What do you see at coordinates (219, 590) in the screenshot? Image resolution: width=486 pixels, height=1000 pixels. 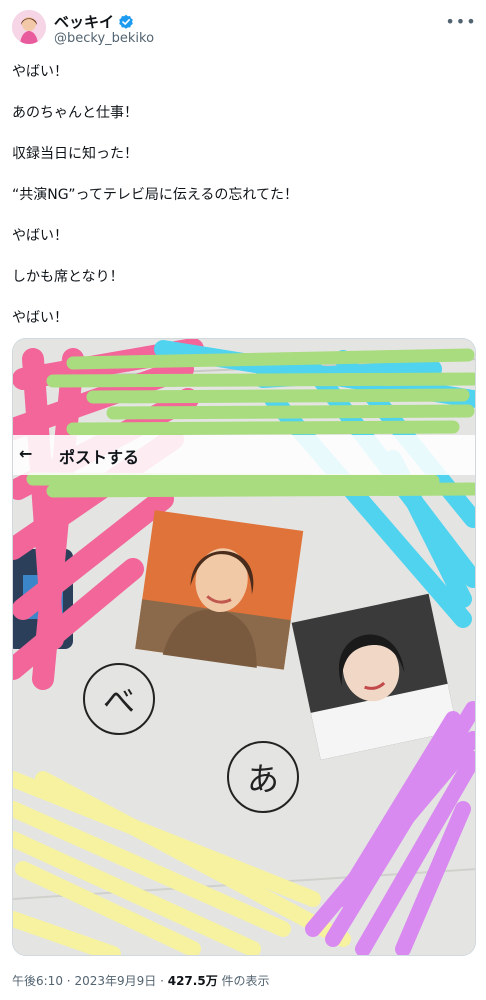 I see `photo-becky` at bounding box center [219, 590].